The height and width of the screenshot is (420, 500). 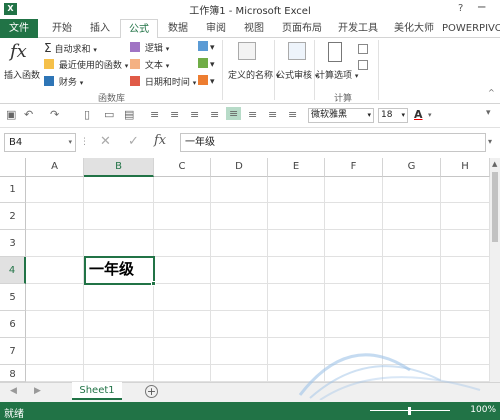 I want to click on align-left-icon: ≡, so click(x=154, y=114).